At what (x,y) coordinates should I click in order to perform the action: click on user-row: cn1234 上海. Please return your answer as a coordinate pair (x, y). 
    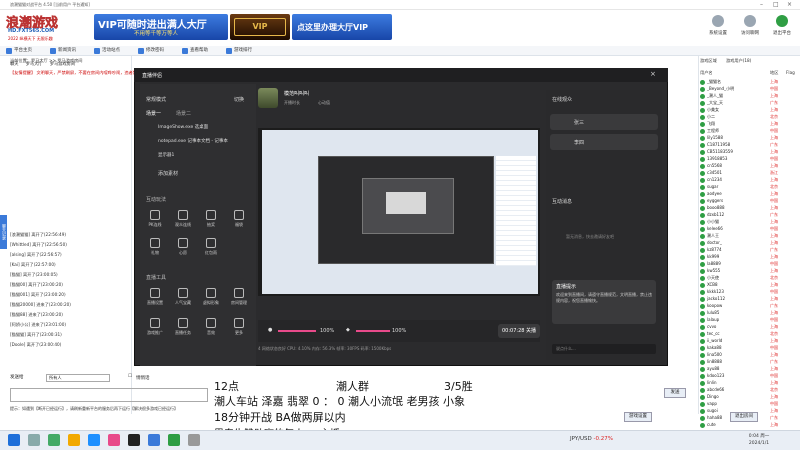
    Looking at the image, I should click on (749, 179).